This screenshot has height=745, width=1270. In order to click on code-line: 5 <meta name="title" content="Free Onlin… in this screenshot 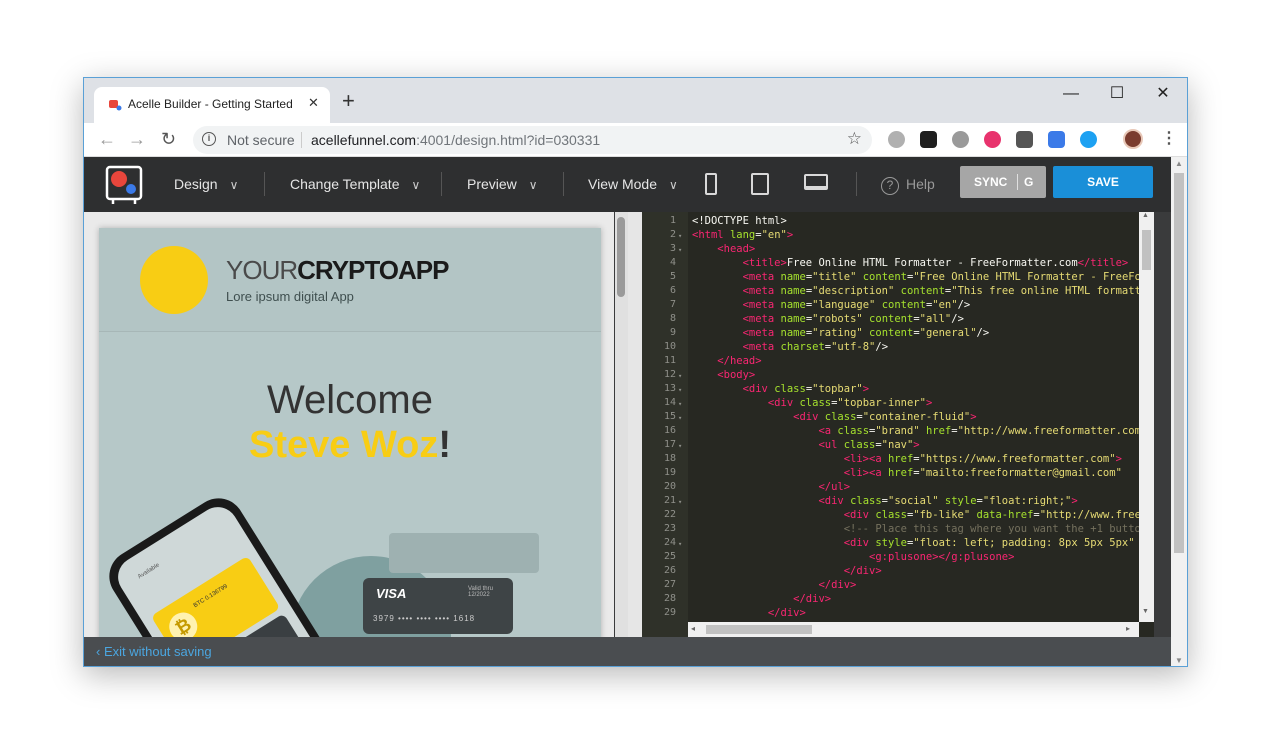, I will do `click(890, 277)`.